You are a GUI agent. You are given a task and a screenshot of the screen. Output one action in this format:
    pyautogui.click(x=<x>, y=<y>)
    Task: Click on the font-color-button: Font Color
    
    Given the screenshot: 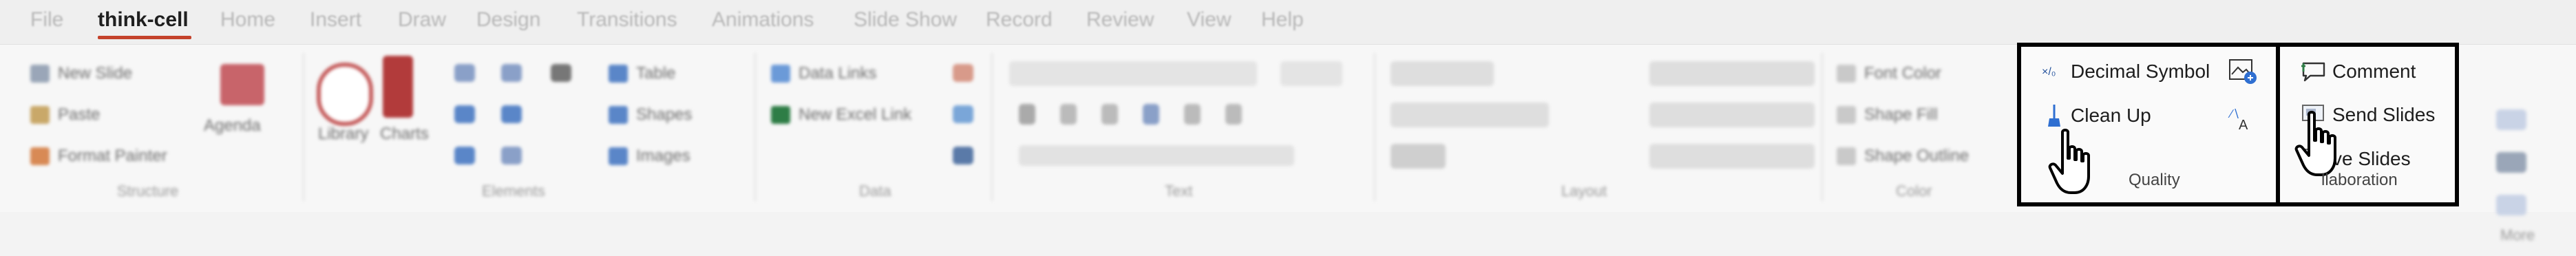 What is the action you would take?
    pyautogui.click(x=1889, y=73)
    